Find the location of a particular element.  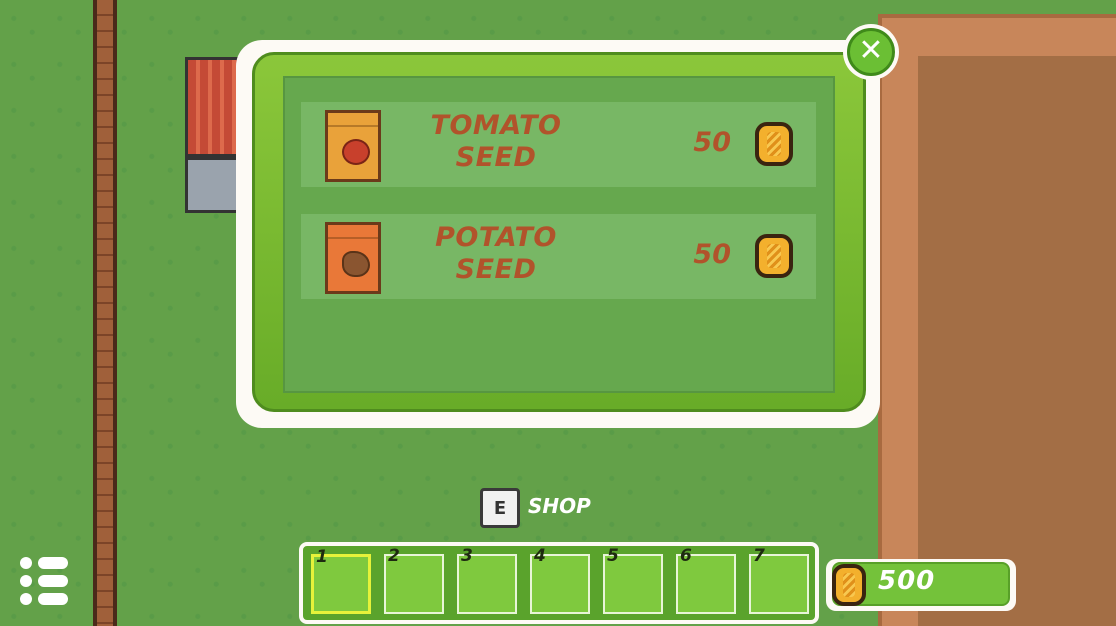

hotbar-slot-7: 7 is located at coordinates (779, 580).